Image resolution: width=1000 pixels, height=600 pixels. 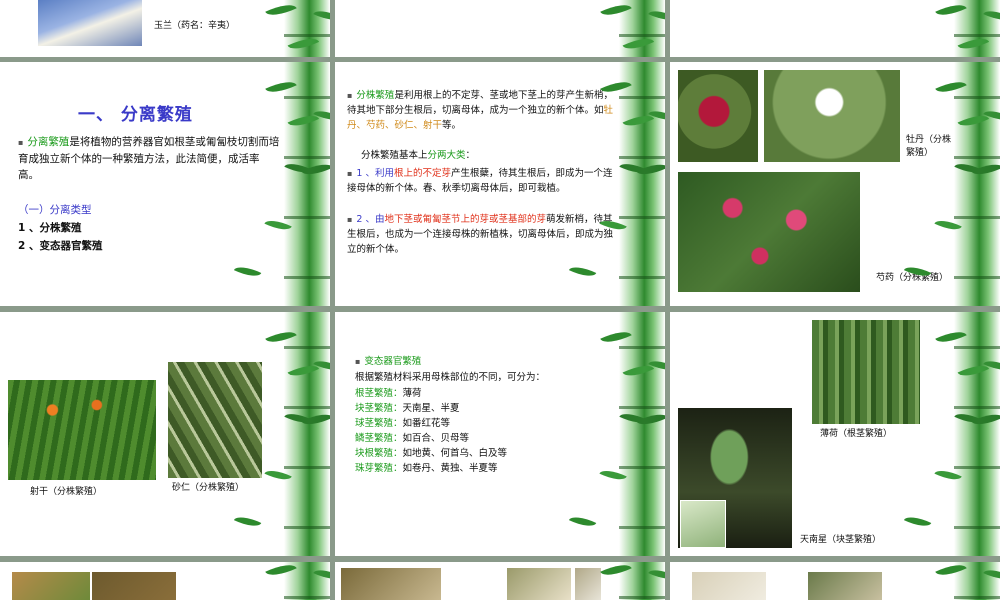 I want to click on row-term: 球茎繁殖：, so click(x=379, y=423).